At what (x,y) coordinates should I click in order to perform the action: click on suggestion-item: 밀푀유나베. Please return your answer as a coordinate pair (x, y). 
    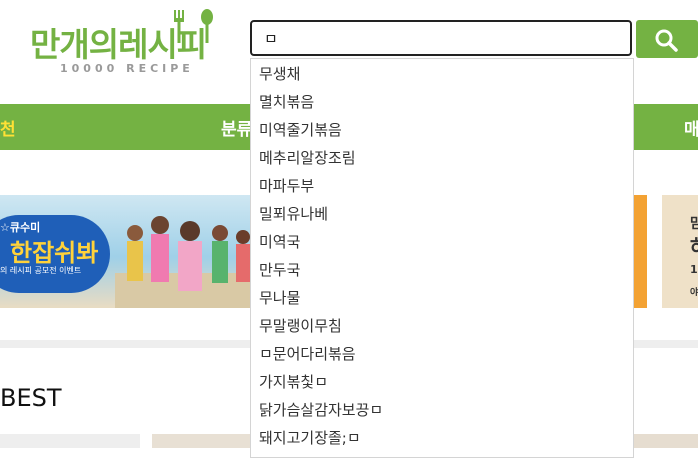
    Looking at the image, I should click on (293, 213).